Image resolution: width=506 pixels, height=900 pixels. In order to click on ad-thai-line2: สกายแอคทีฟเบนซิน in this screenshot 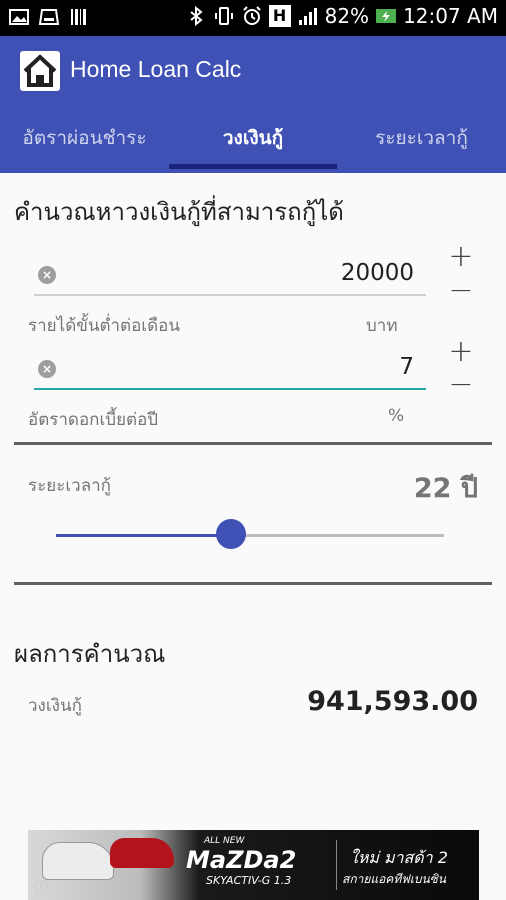, I will do `click(394, 879)`.